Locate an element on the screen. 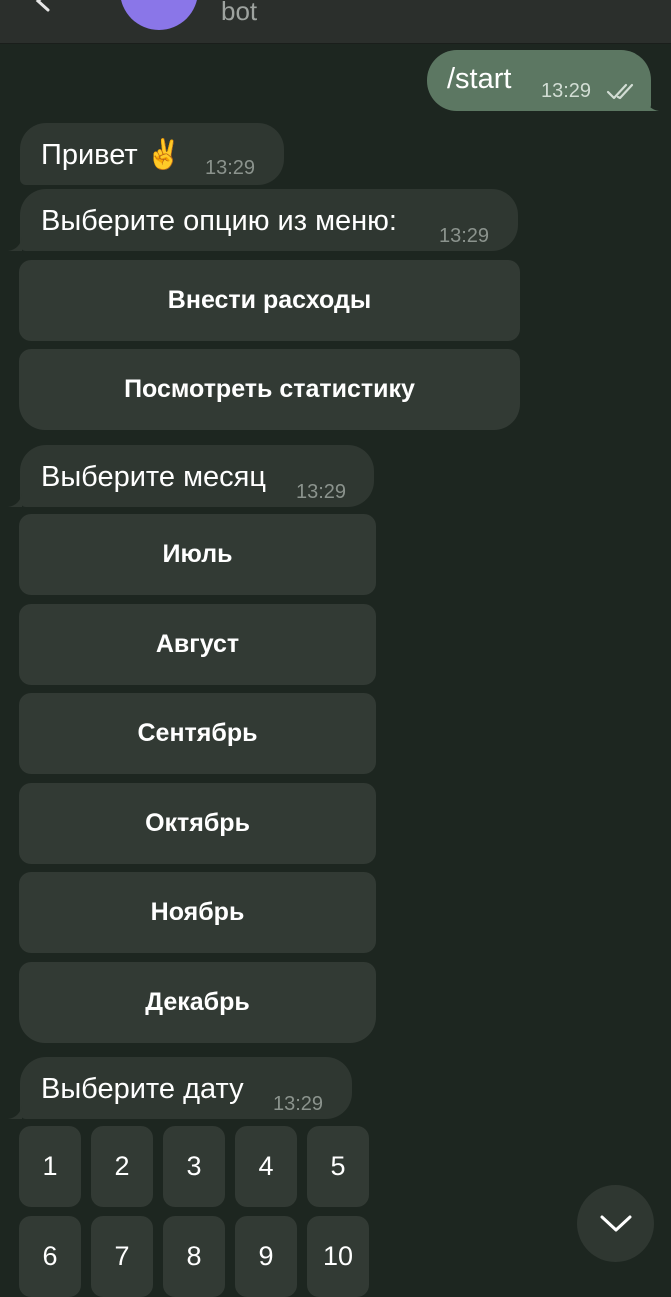  inline-button-date: 9 is located at coordinates (266, 1256).